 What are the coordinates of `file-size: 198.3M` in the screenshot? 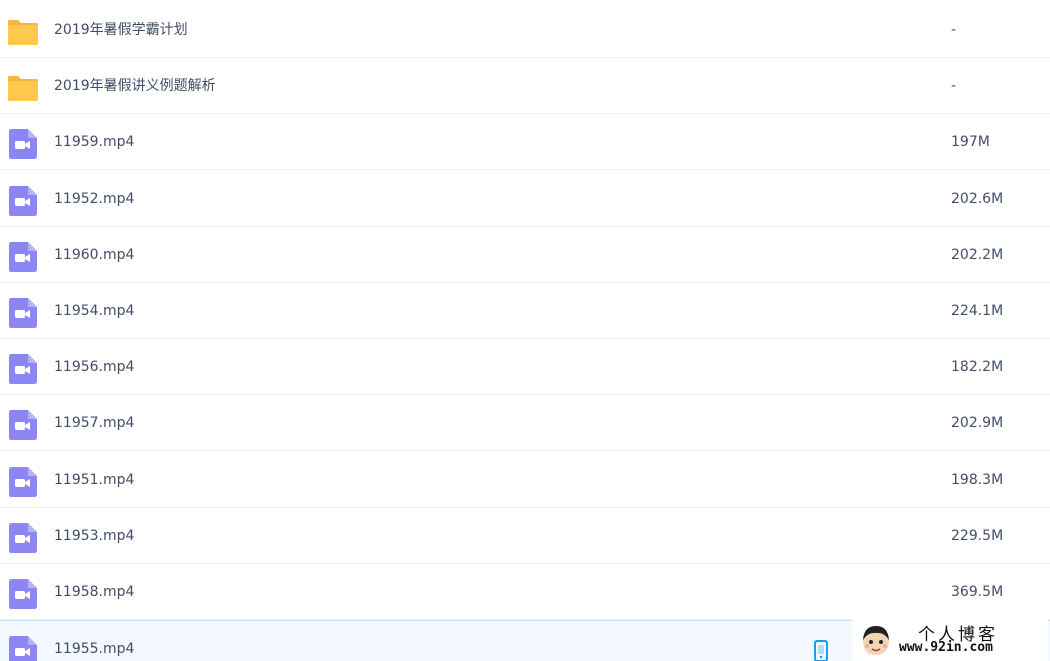 It's located at (977, 480).